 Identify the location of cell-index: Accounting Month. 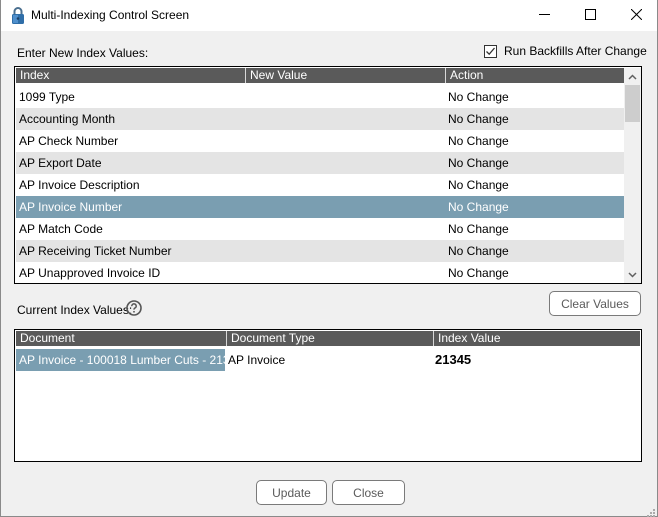
(130, 119).